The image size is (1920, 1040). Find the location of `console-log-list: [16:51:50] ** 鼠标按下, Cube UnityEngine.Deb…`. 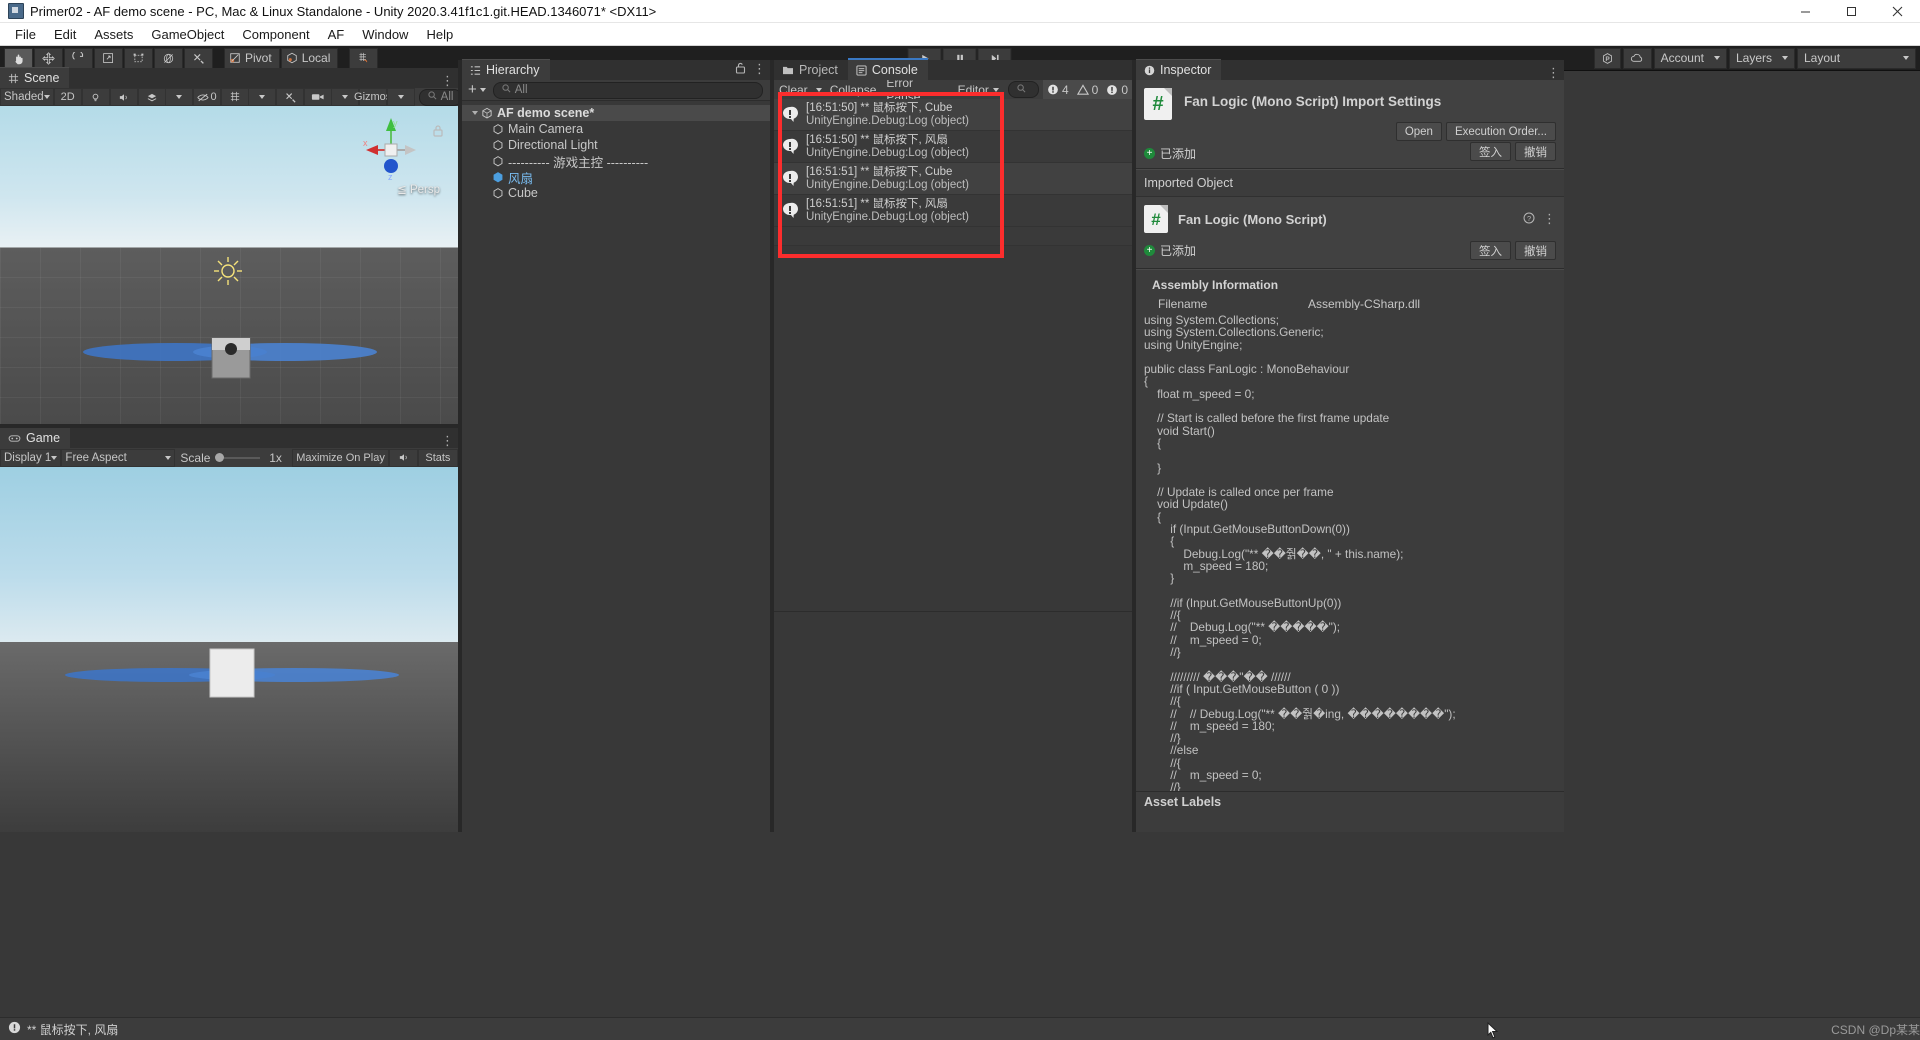

console-log-list: [16:51:50] ** 鼠标按下, Cube UnityEngine.Deb… is located at coordinates (953, 355).